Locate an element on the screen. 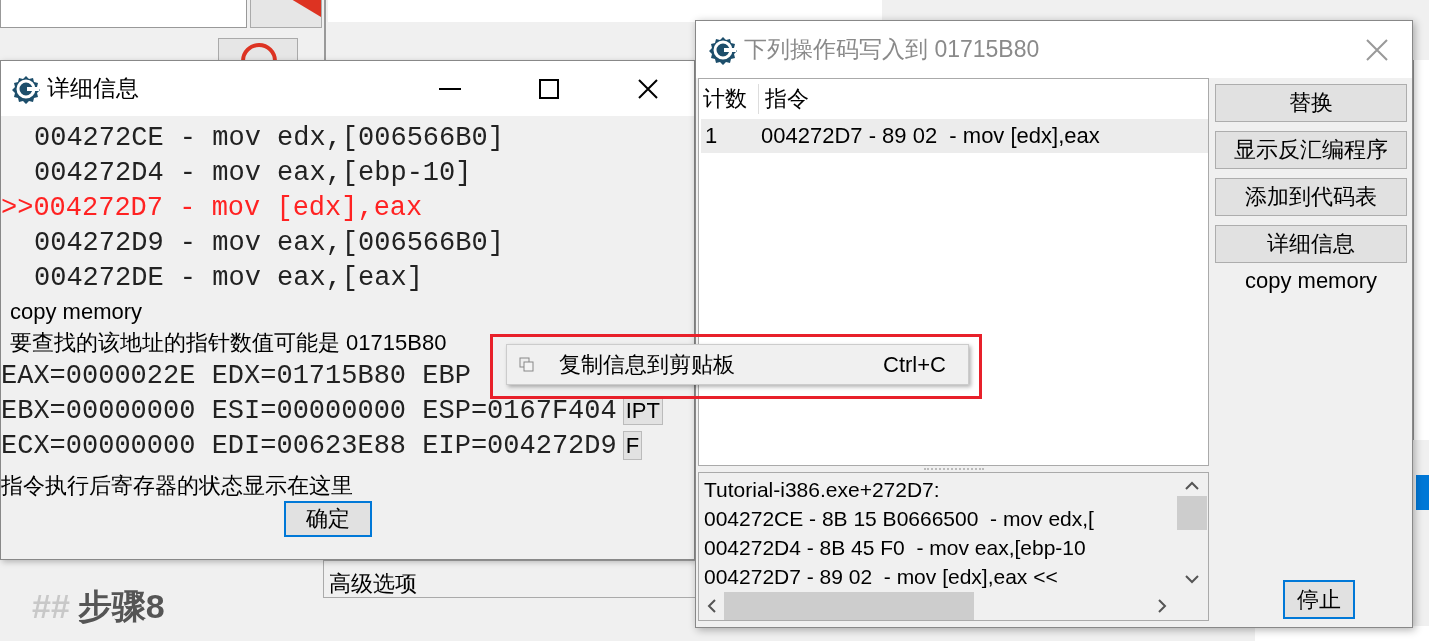 The height and width of the screenshot is (641, 1429). status-text: 指令执行后寄存器的状态显示在这里 is located at coordinates (177, 486).